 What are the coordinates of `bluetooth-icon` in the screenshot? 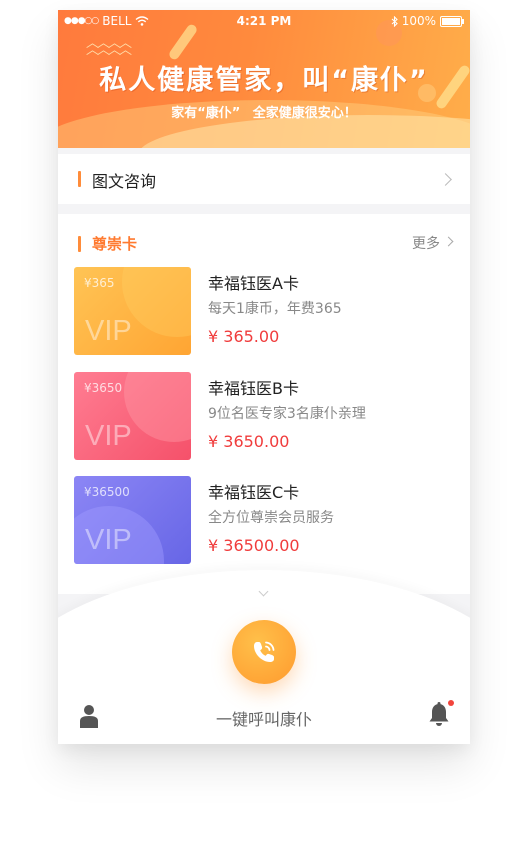 It's located at (394, 21).